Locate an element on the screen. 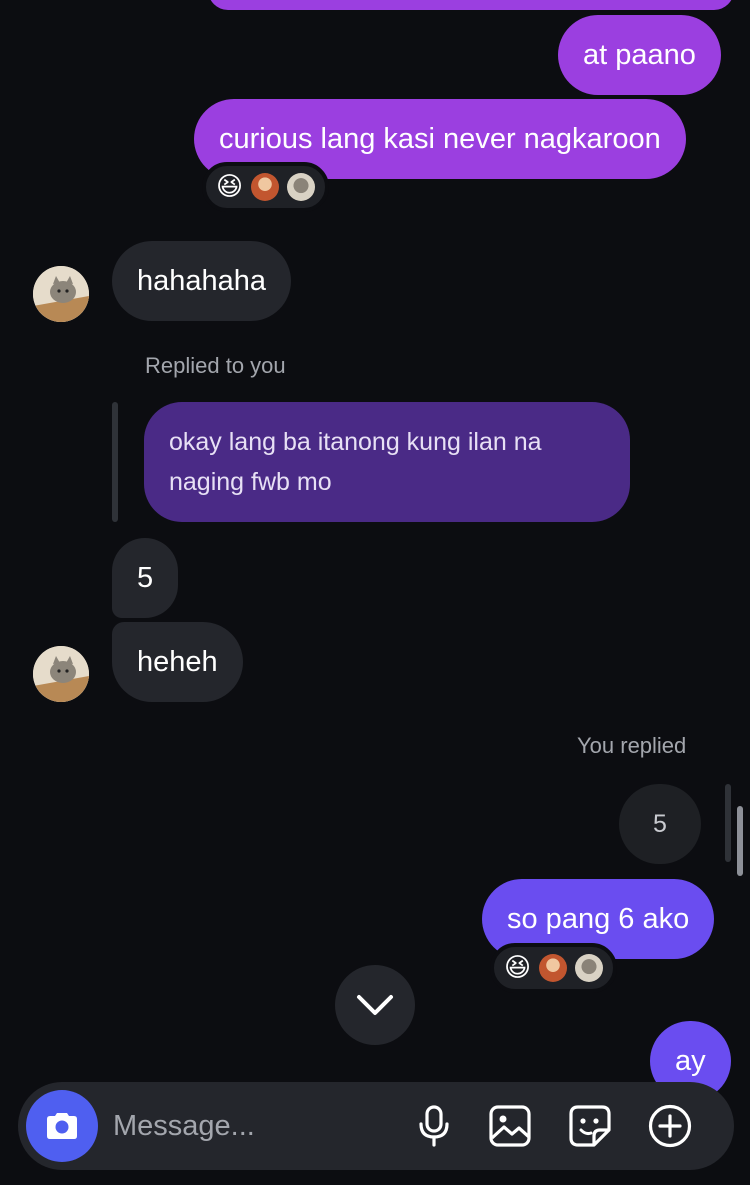  microphone-button is located at coordinates (434, 1126).